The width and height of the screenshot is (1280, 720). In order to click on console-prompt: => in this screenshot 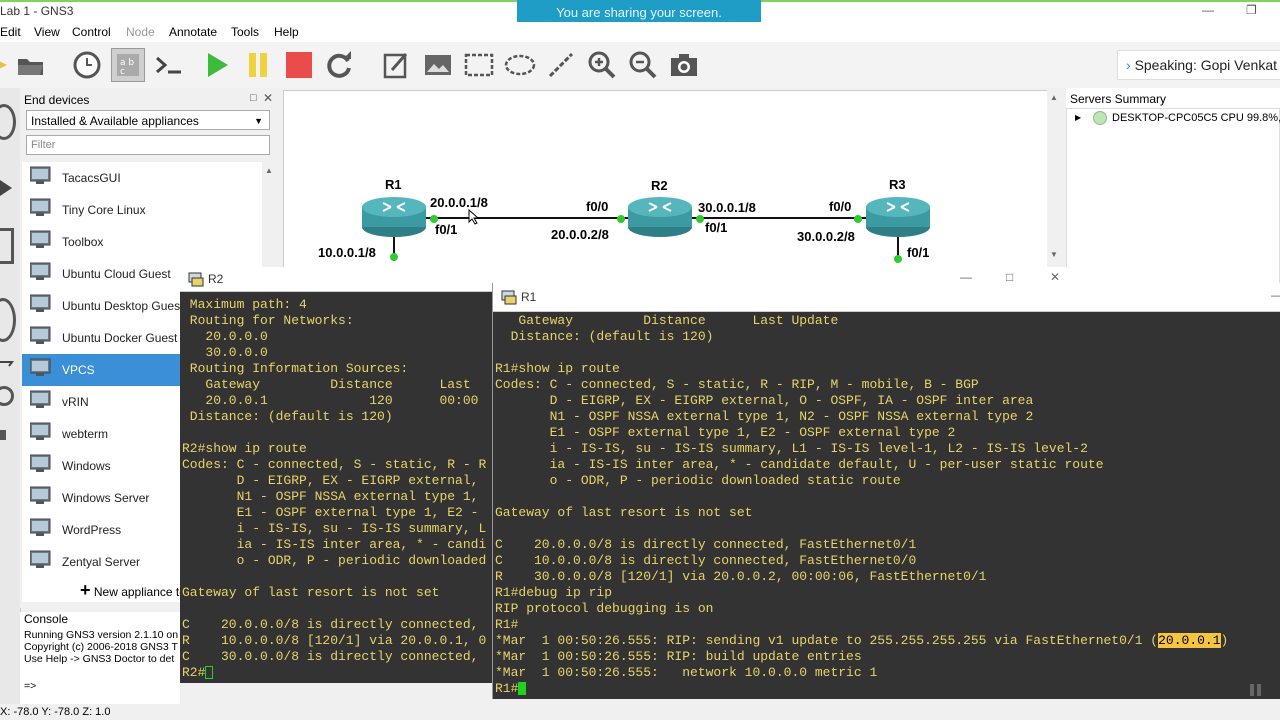, I will do `click(30, 686)`.